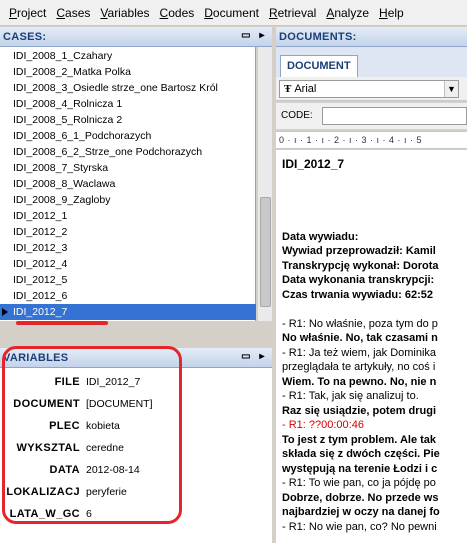  I want to click on menu-item-1: Cases, so click(73, 13).